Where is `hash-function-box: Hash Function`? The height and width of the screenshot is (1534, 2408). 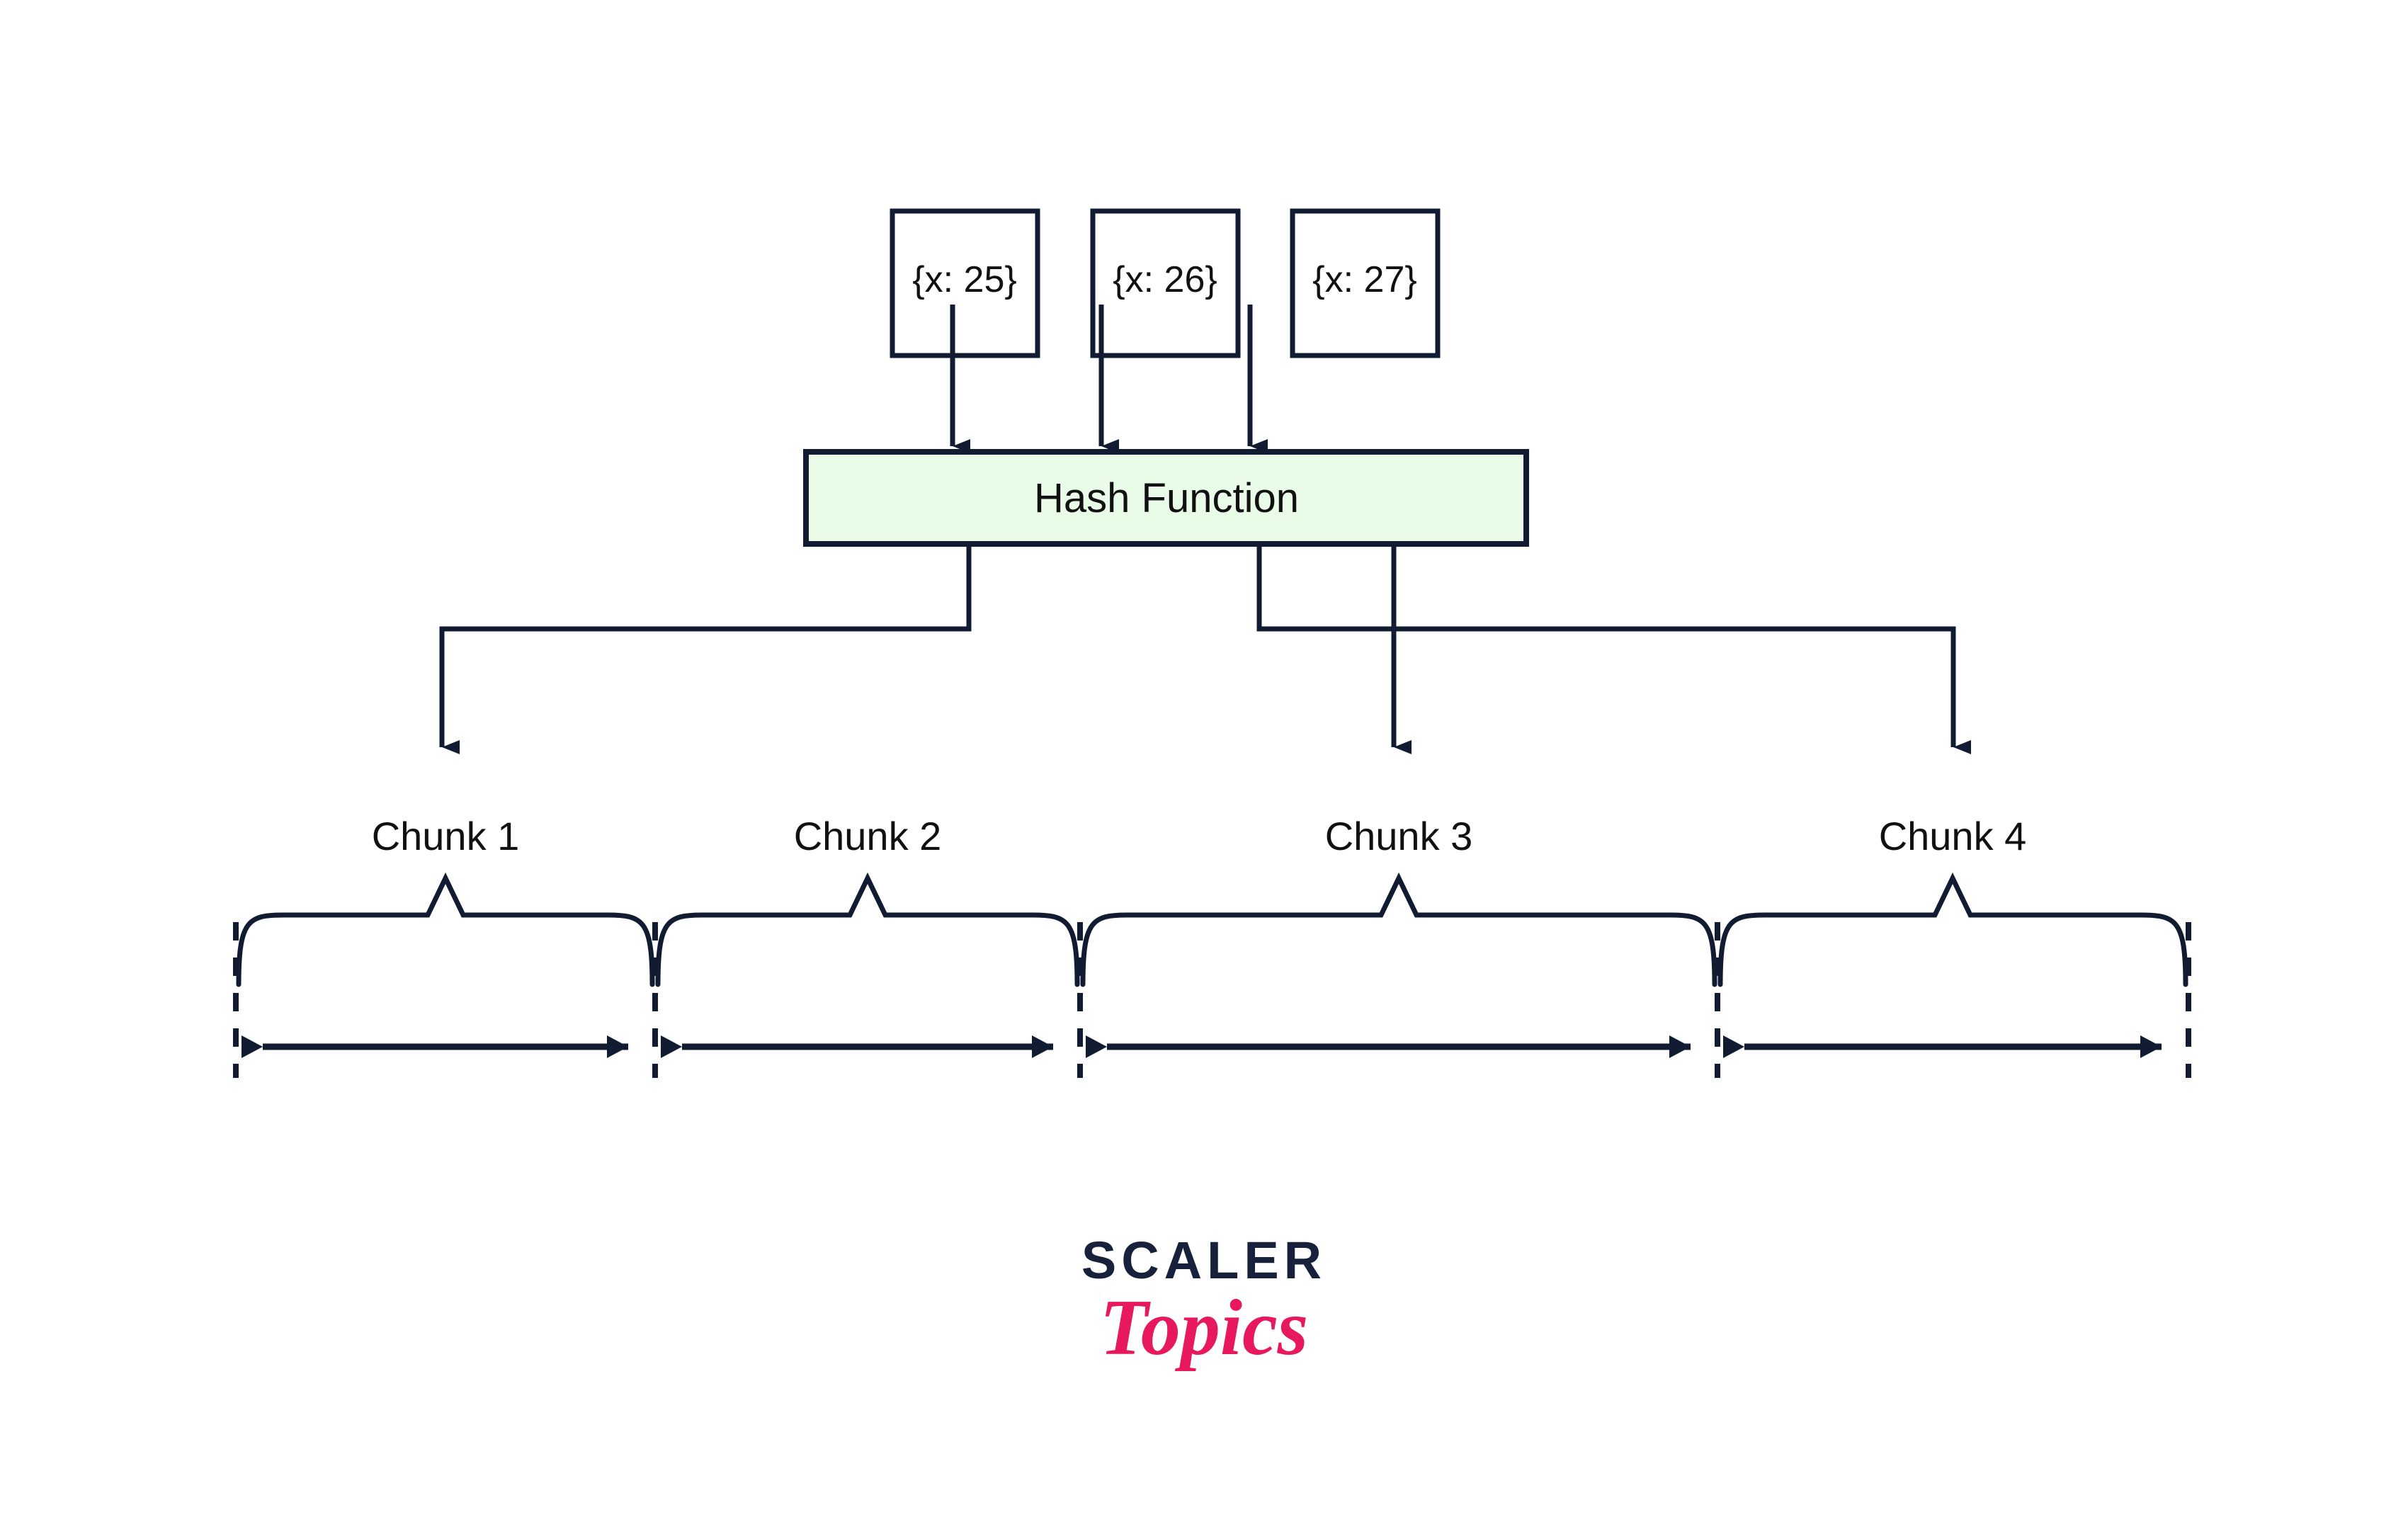 hash-function-box: Hash Function is located at coordinates (1166, 498).